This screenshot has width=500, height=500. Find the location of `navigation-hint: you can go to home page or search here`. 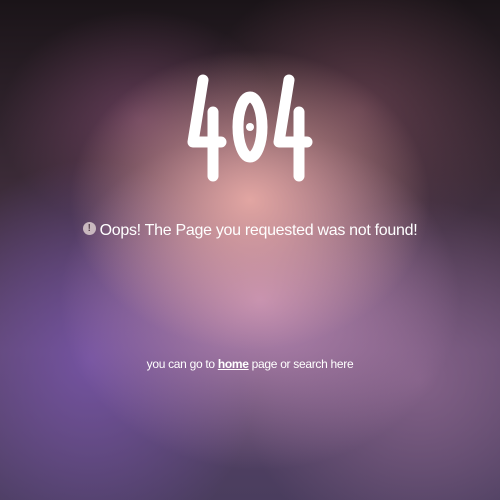

navigation-hint: you can go to home page or search here is located at coordinates (250, 364).